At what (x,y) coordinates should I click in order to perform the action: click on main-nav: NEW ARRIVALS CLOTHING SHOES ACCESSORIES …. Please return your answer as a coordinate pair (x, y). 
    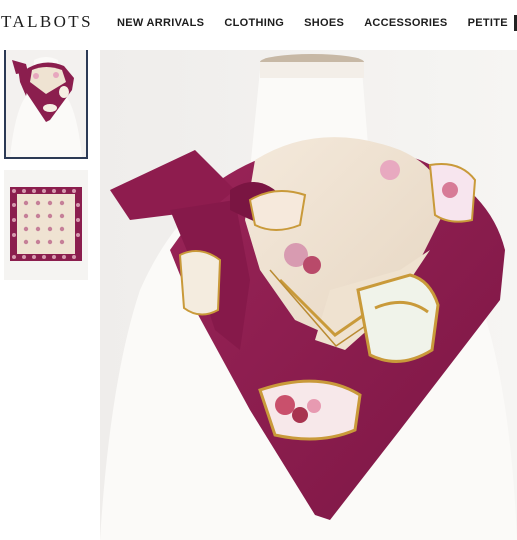
    Looking at the image, I should click on (317, 23).